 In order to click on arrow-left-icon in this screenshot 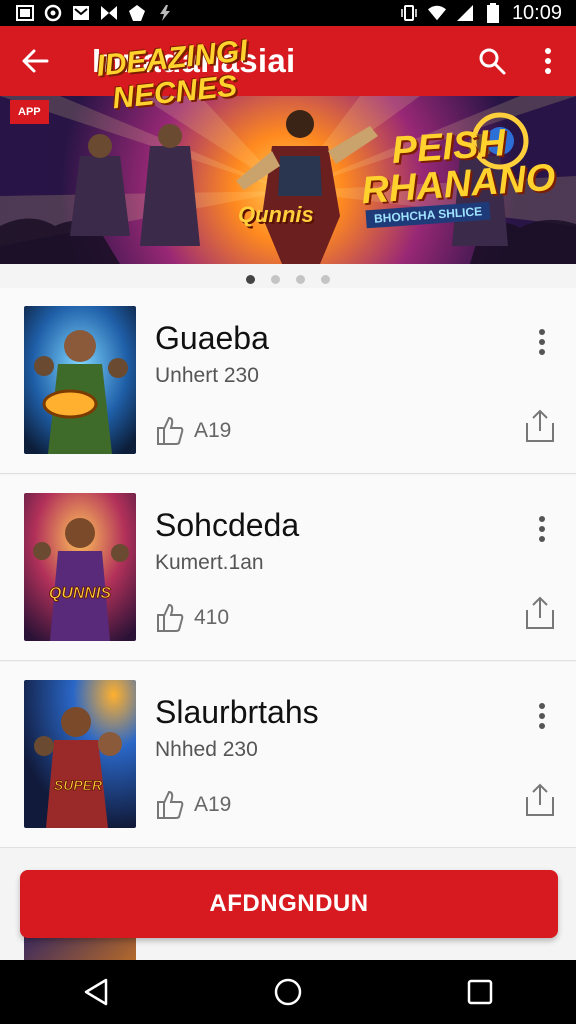, I will do `click(35, 61)`.